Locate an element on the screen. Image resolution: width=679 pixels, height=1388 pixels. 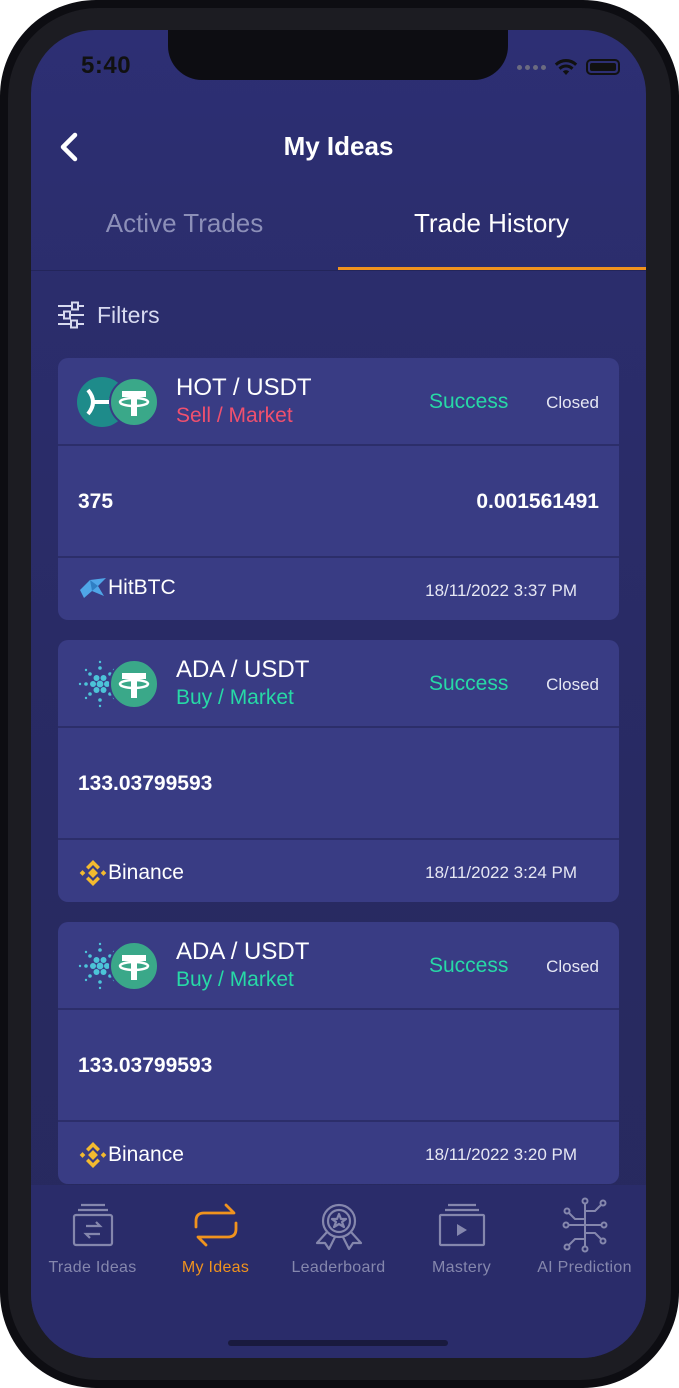
nav-ai-prediction: AI Prediction is located at coordinates (584, 1237).